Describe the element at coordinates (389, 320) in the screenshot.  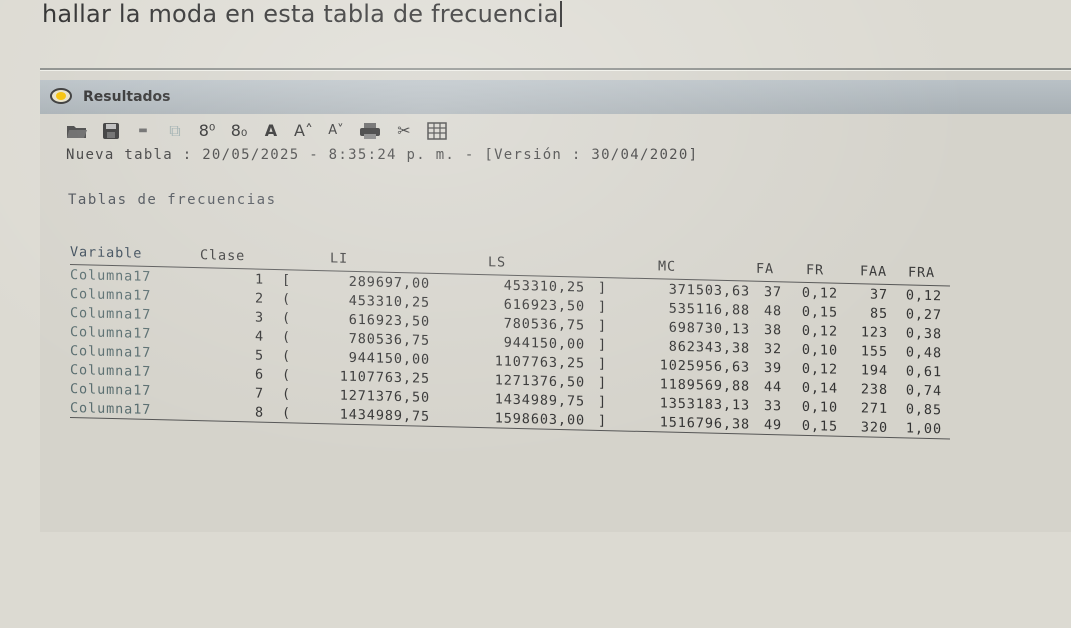
I see `cell-li: 616923,50` at that location.